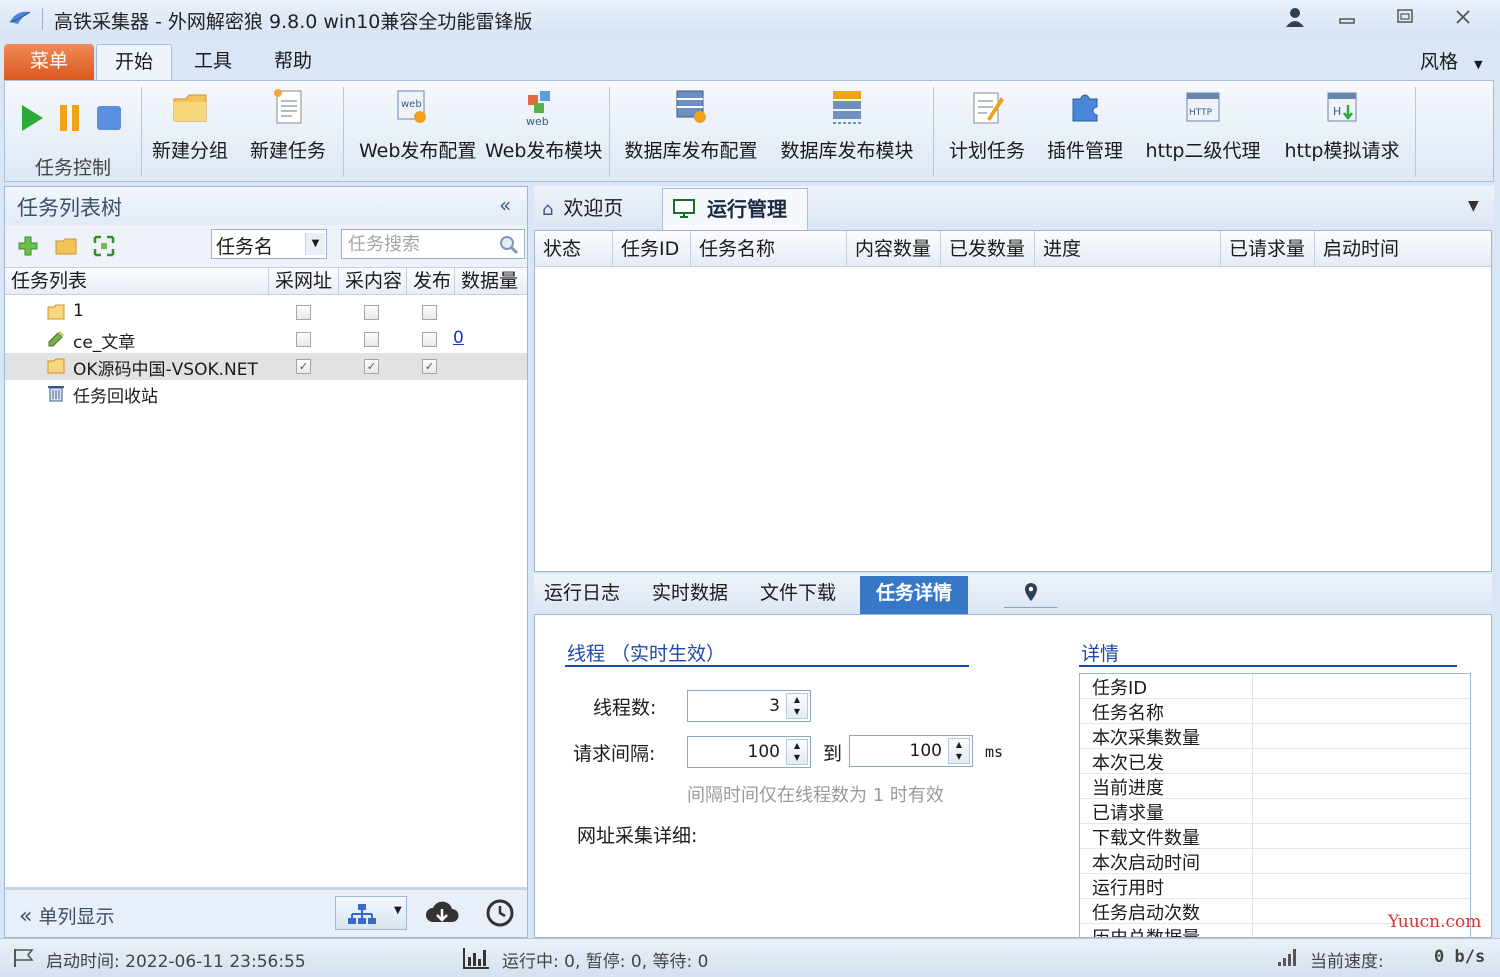  I want to click on tab-run-management: 运行管理, so click(735, 209).